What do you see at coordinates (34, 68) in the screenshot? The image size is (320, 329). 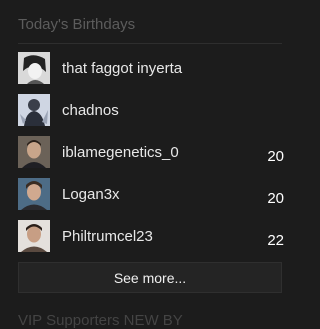 I see `avatar-anime-grayscale-icon` at bounding box center [34, 68].